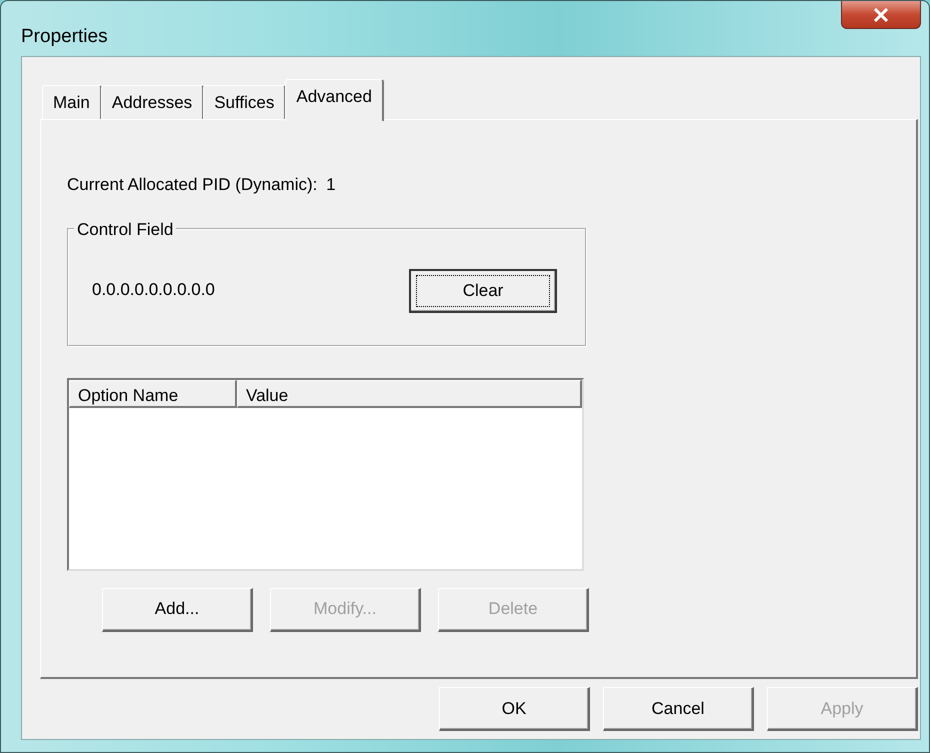 This screenshot has width=930, height=753. I want to click on tab: Main, so click(72, 102).